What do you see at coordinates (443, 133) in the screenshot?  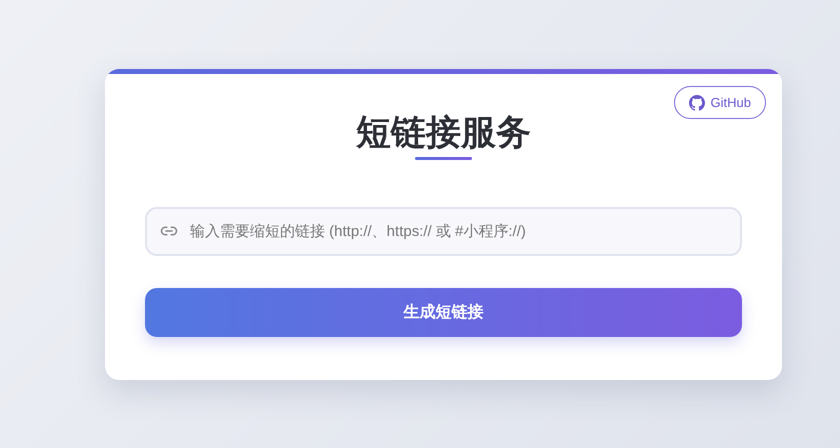 I see `page-title: 短链接服务` at bounding box center [443, 133].